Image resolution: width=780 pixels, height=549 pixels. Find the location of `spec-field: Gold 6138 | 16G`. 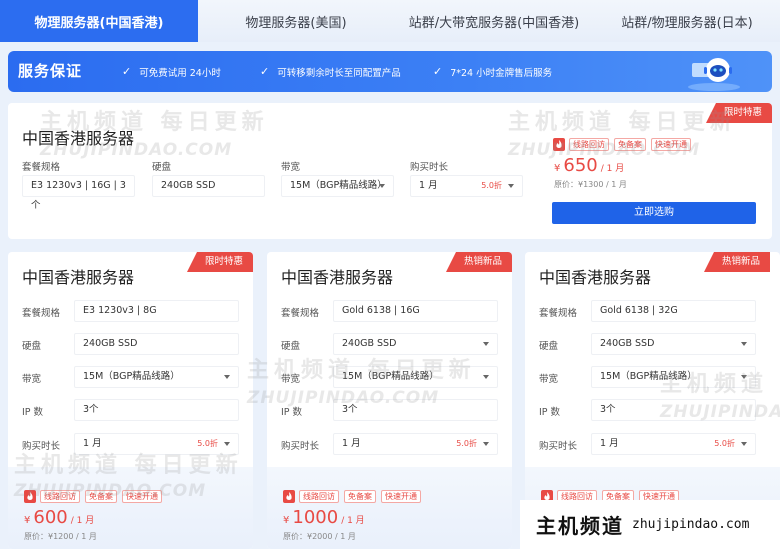

spec-field: Gold 6138 | 16G is located at coordinates (415, 311).